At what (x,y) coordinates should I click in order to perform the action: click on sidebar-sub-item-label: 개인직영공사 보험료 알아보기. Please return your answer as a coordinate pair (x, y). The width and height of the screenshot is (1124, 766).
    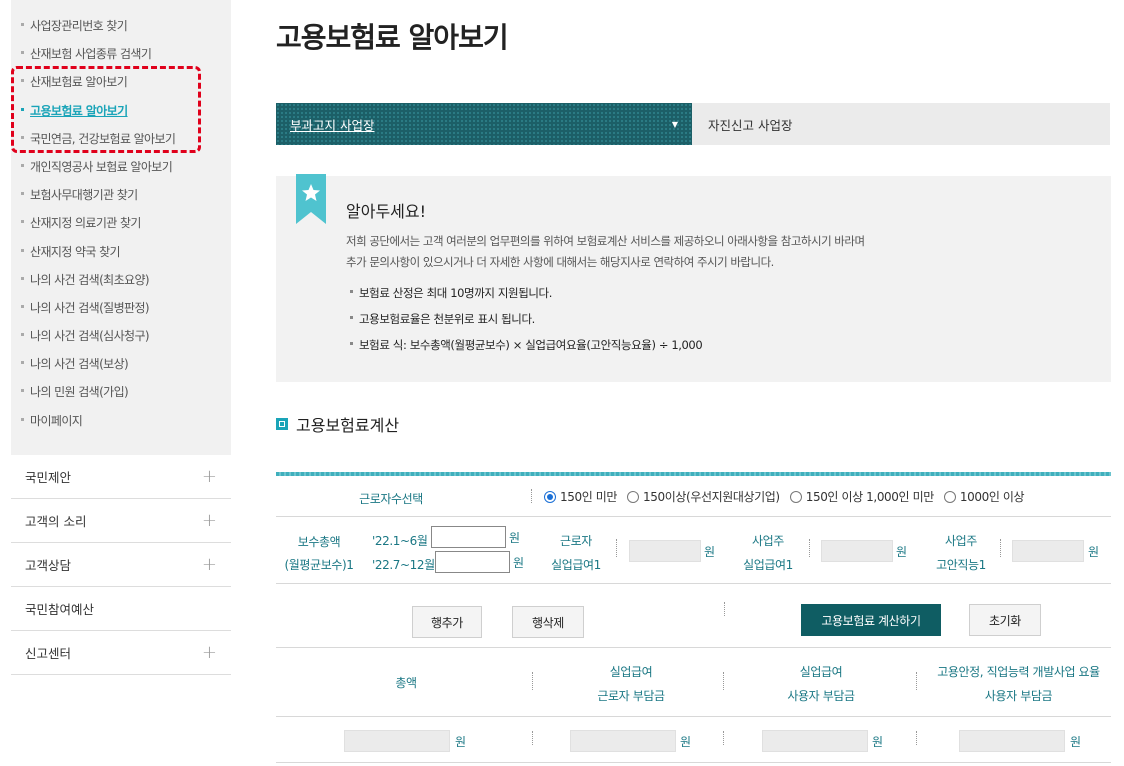
    Looking at the image, I should click on (101, 166).